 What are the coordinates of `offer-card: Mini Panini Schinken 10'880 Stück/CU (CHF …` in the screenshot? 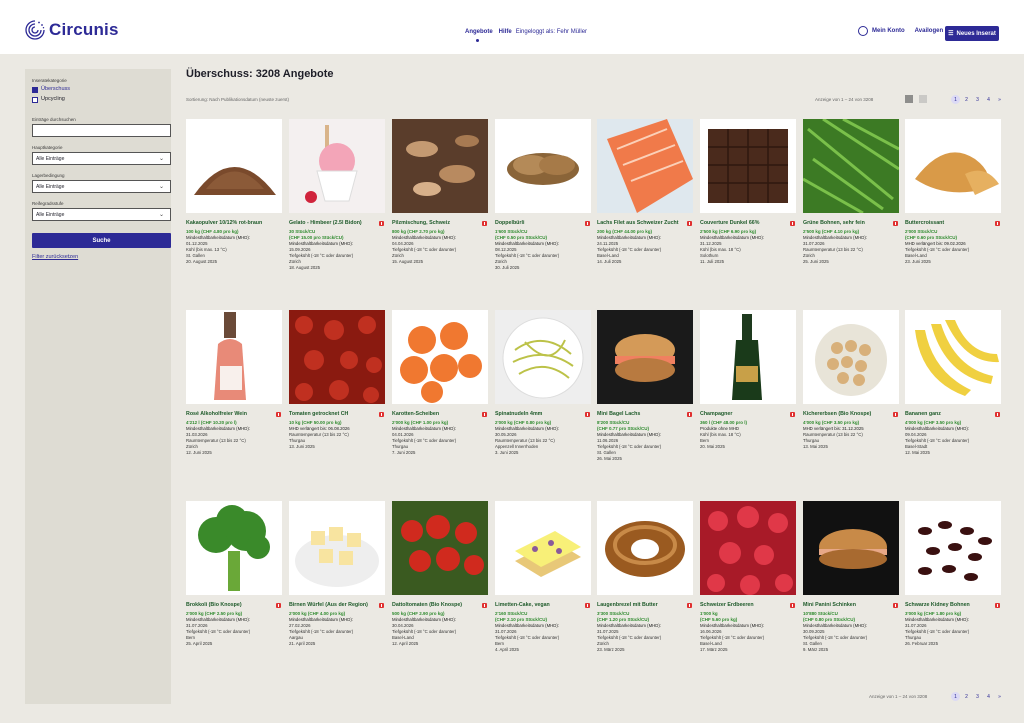 It's located at (851, 591).